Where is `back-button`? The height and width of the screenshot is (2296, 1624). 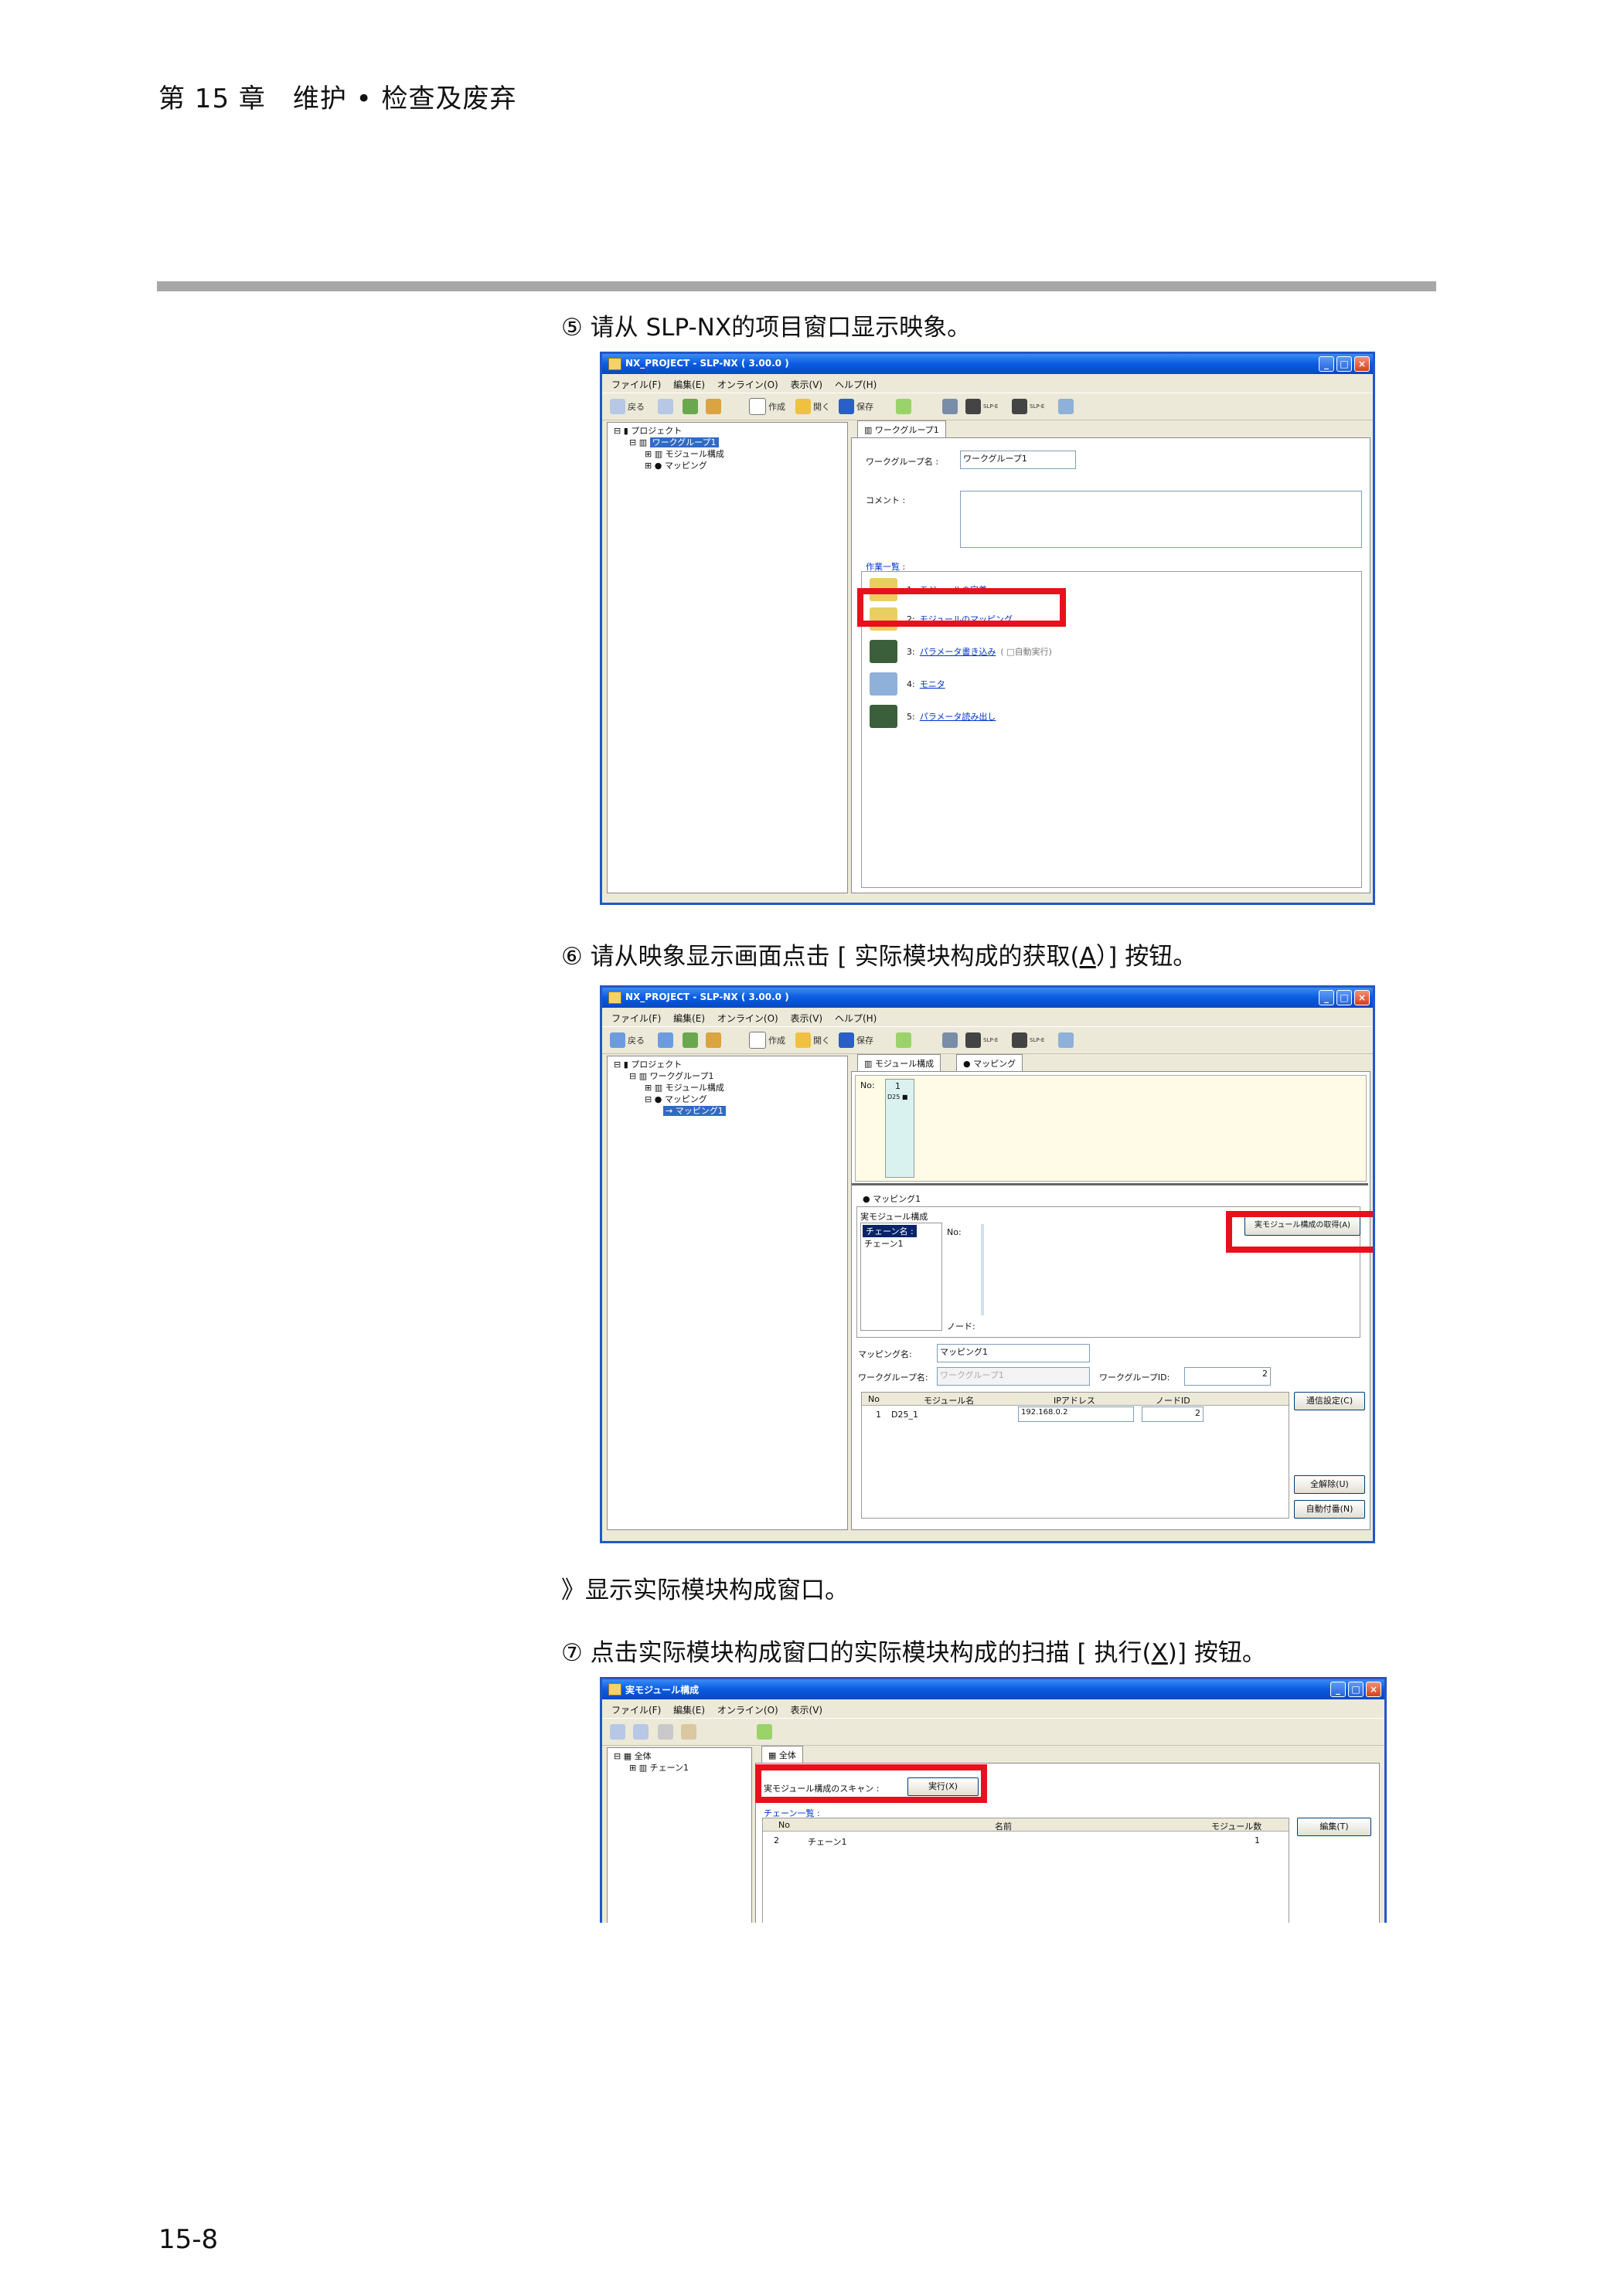 back-button is located at coordinates (619, 1732).